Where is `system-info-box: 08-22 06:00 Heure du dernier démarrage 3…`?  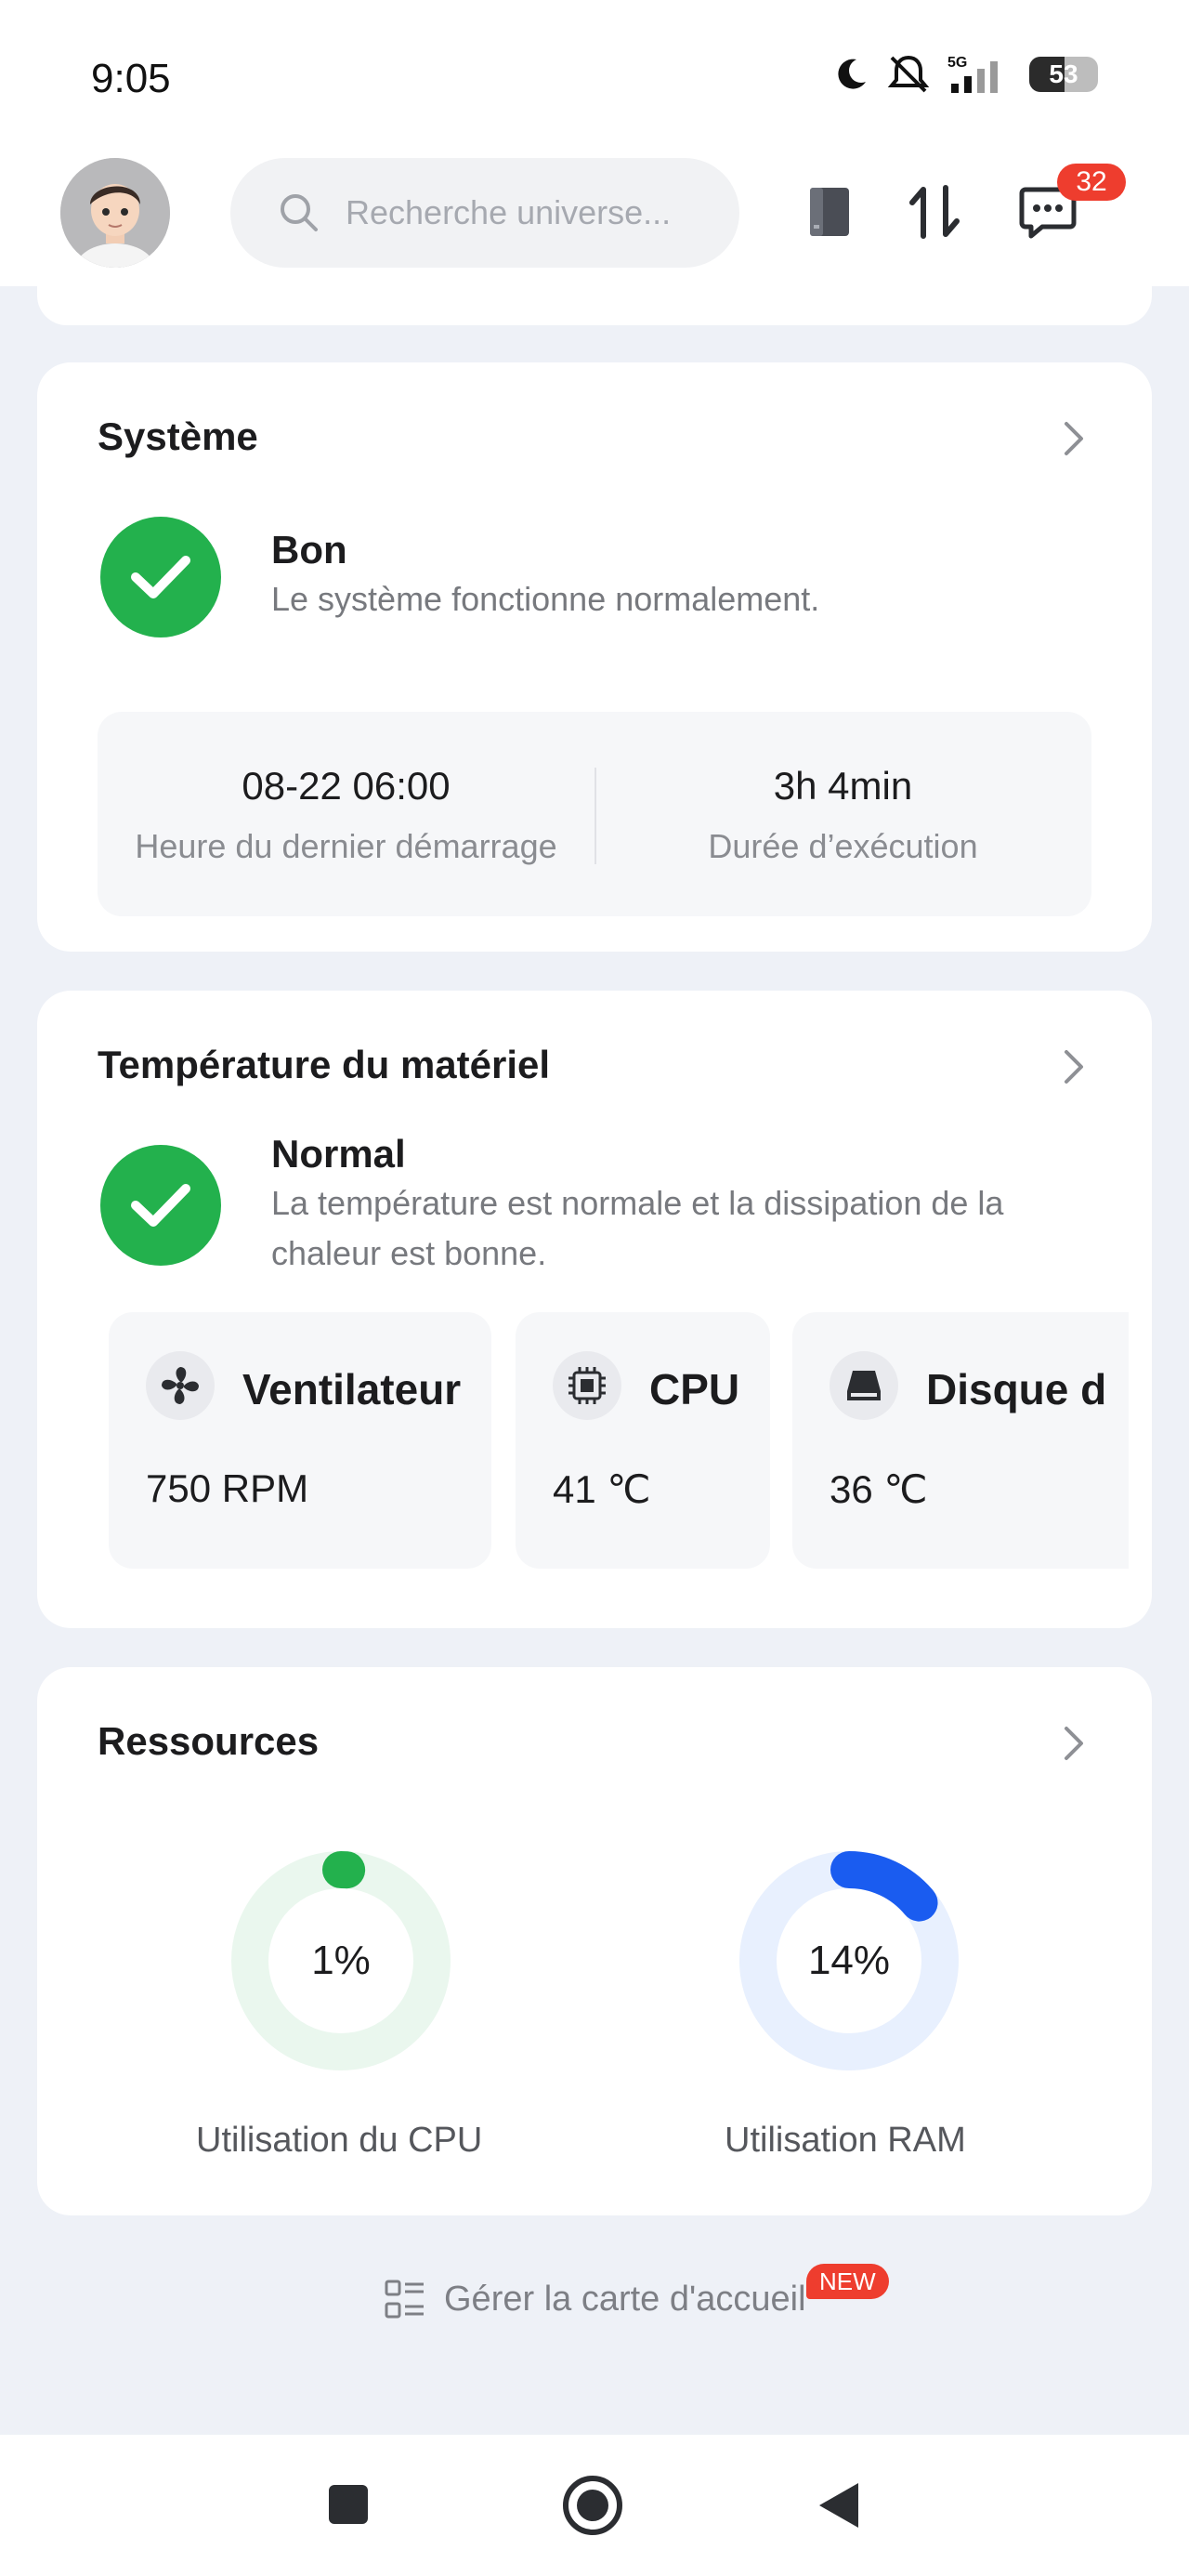
system-info-box: 08-22 06:00 Heure du dernier démarrage 3… is located at coordinates (594, 814).